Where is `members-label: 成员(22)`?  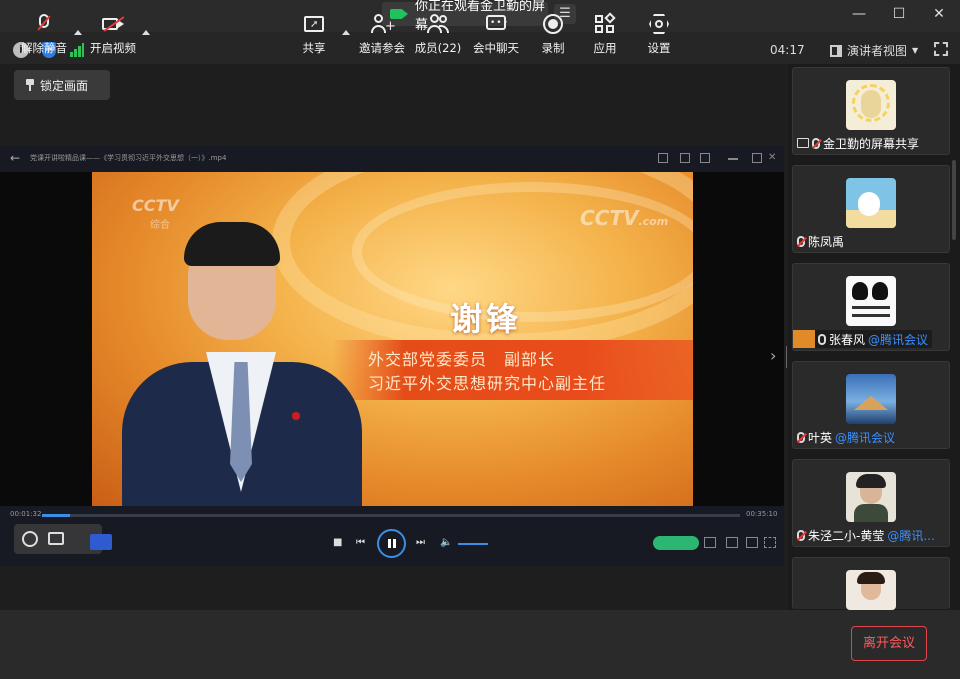
members-label: 成员(22) is located at coordinates (438, 48).